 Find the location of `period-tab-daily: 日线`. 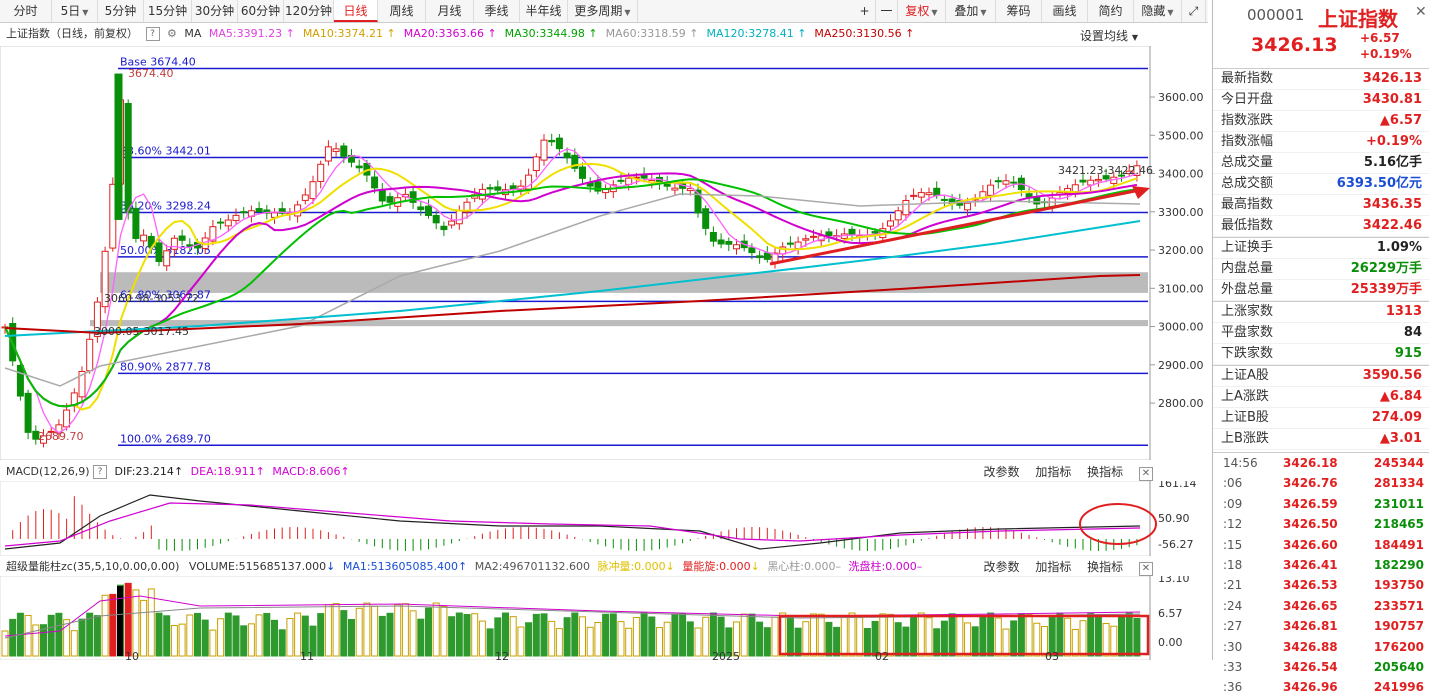

period-tab-daily: 日线 is located at coordinates (356, 11).